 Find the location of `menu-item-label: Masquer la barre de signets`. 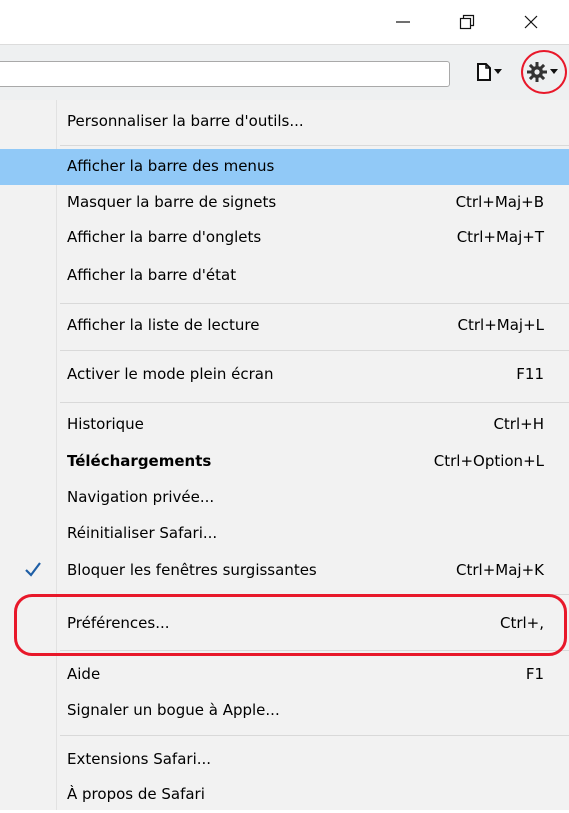

menu-item-label: Masquer la barre de signets is located at coordinates (172, 202).